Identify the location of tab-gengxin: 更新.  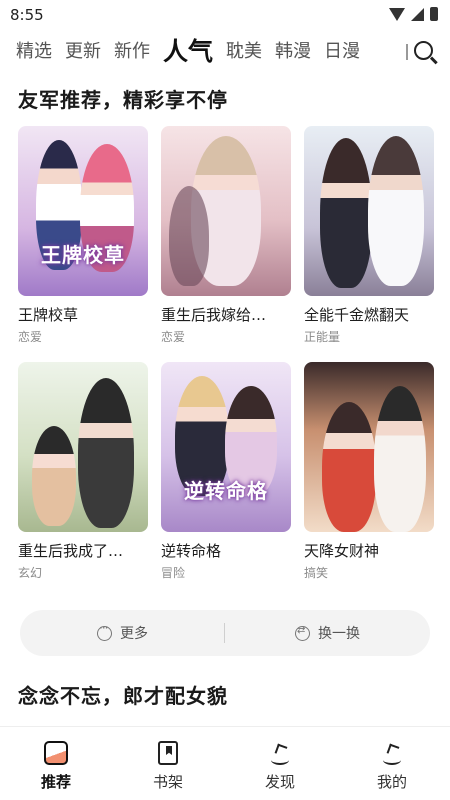
(83, 52).